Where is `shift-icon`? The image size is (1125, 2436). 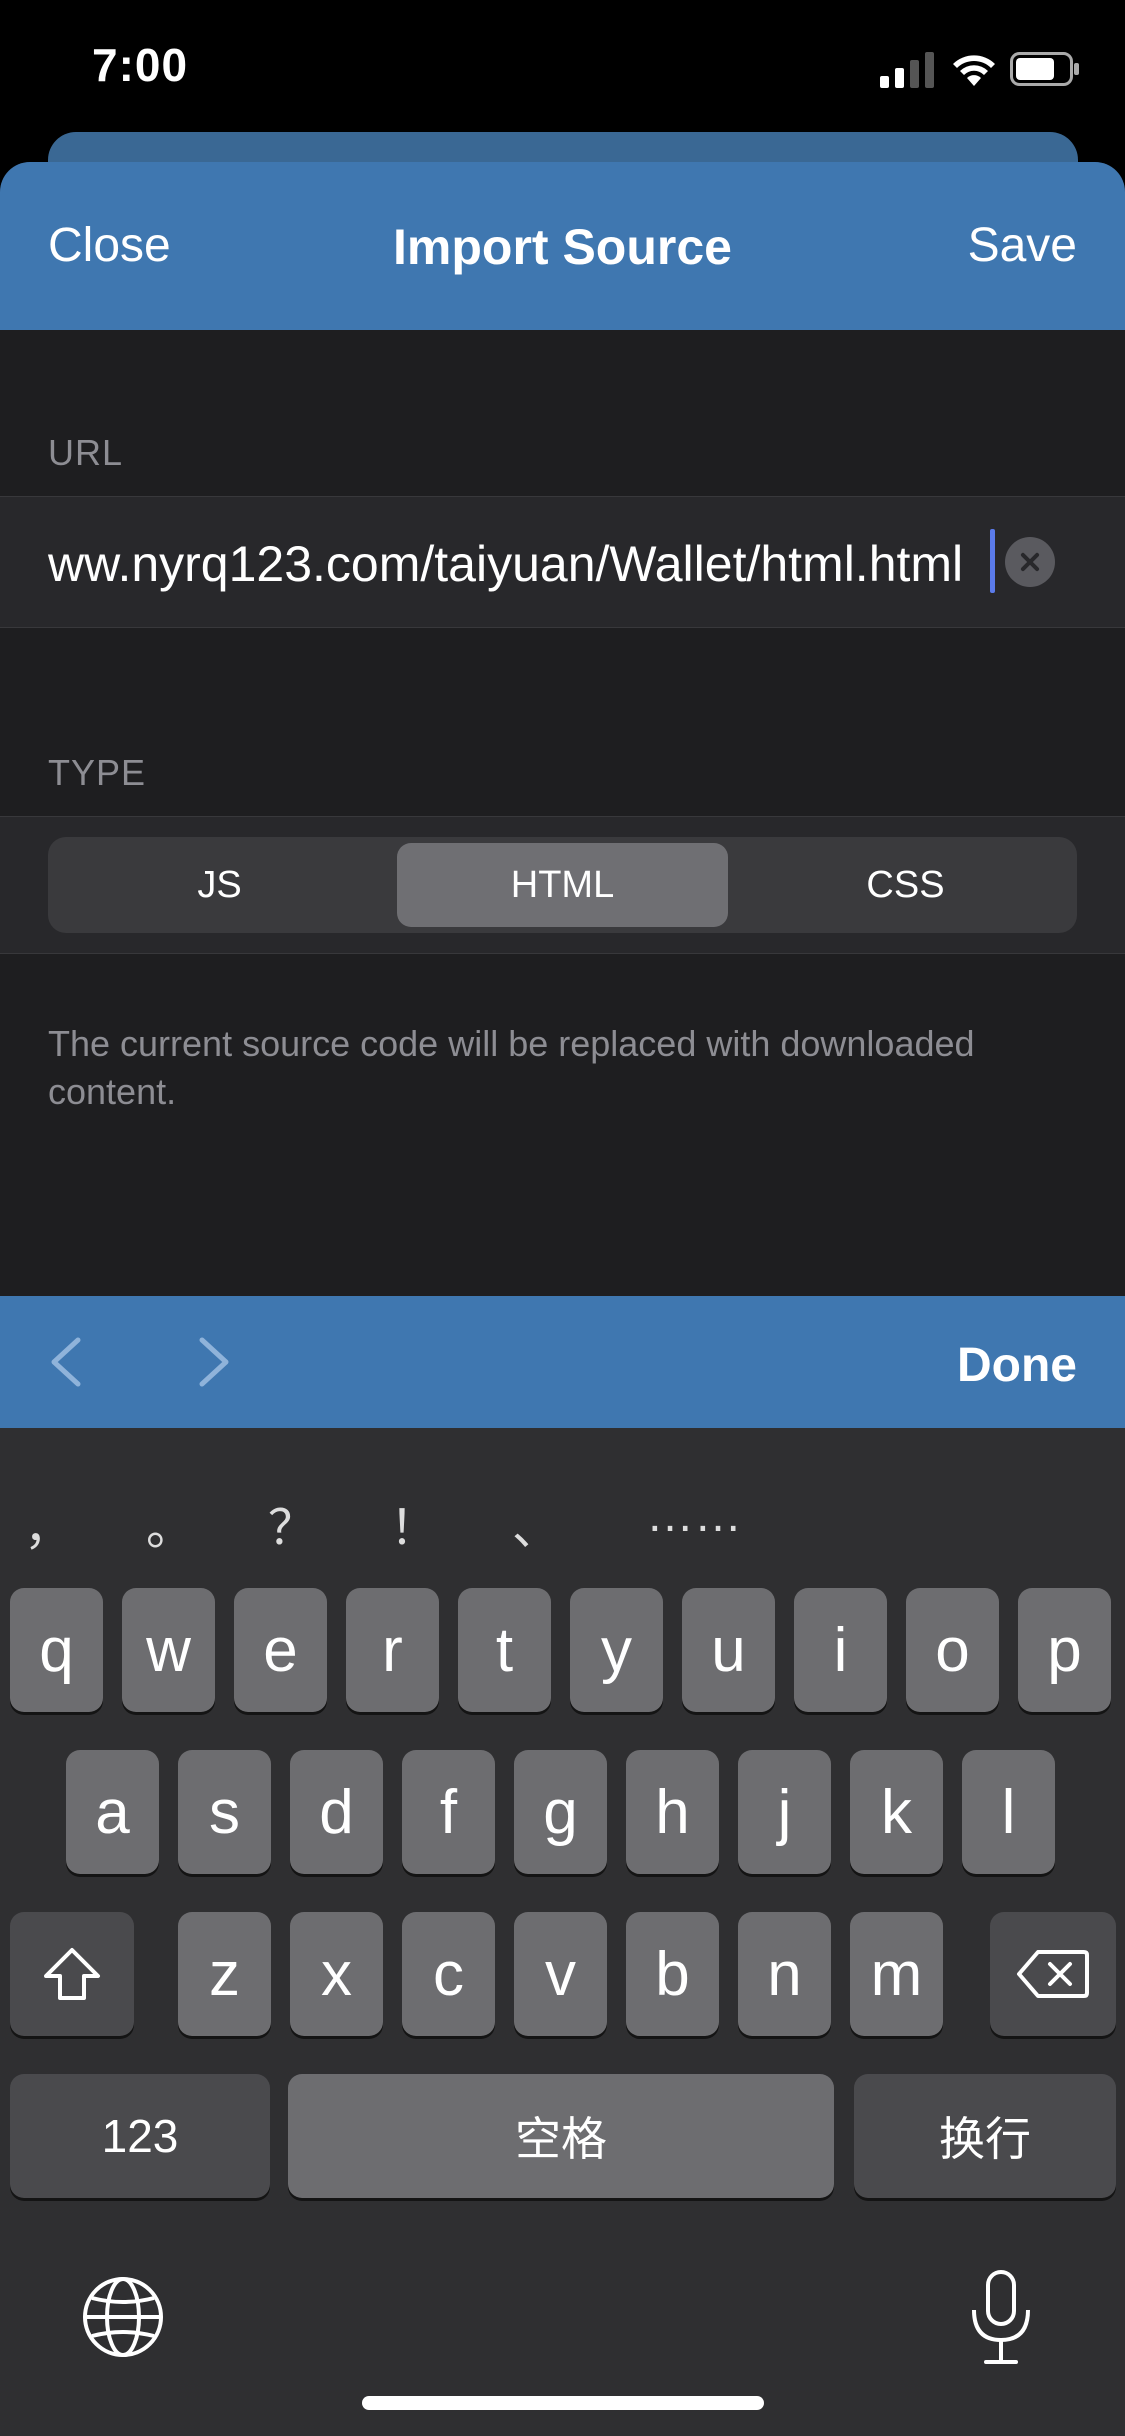 shift-icon is located at coordinates (72, 1974).